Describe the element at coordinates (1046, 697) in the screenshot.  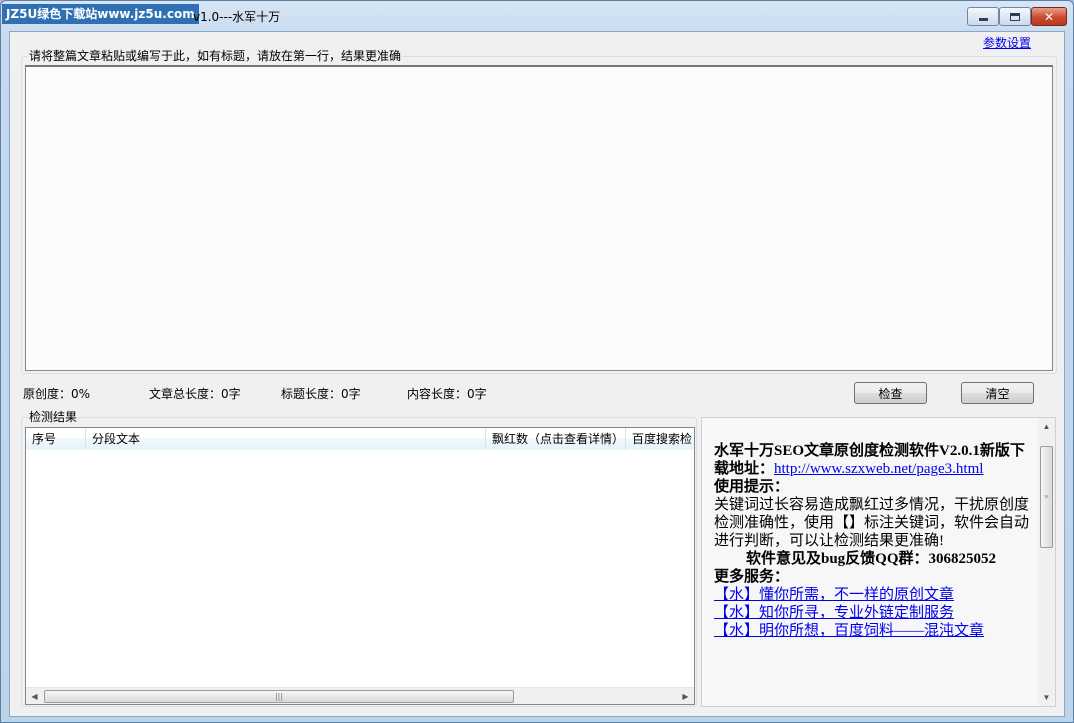
I see `scroll-down-icon: ▼` at that location.